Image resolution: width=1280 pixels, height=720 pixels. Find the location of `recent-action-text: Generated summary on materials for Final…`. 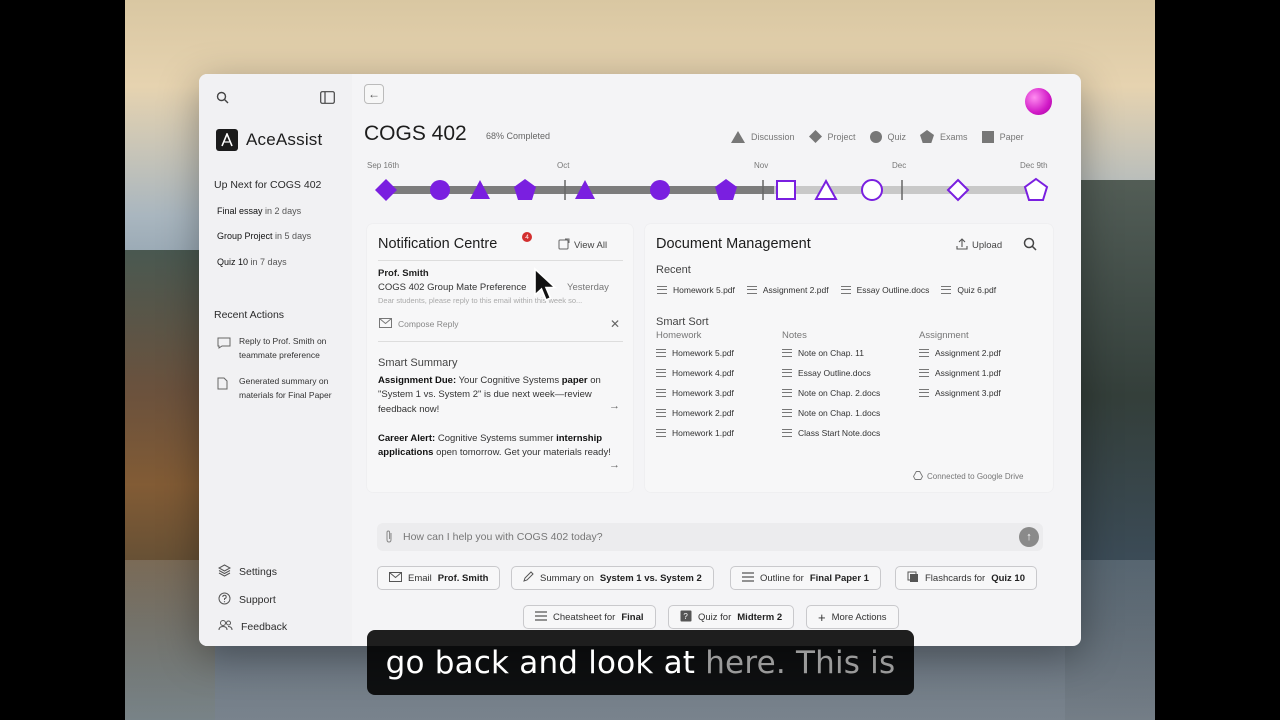

recent-action-text: Generated summary on materials for Final… is located at coordinates (290, 388).